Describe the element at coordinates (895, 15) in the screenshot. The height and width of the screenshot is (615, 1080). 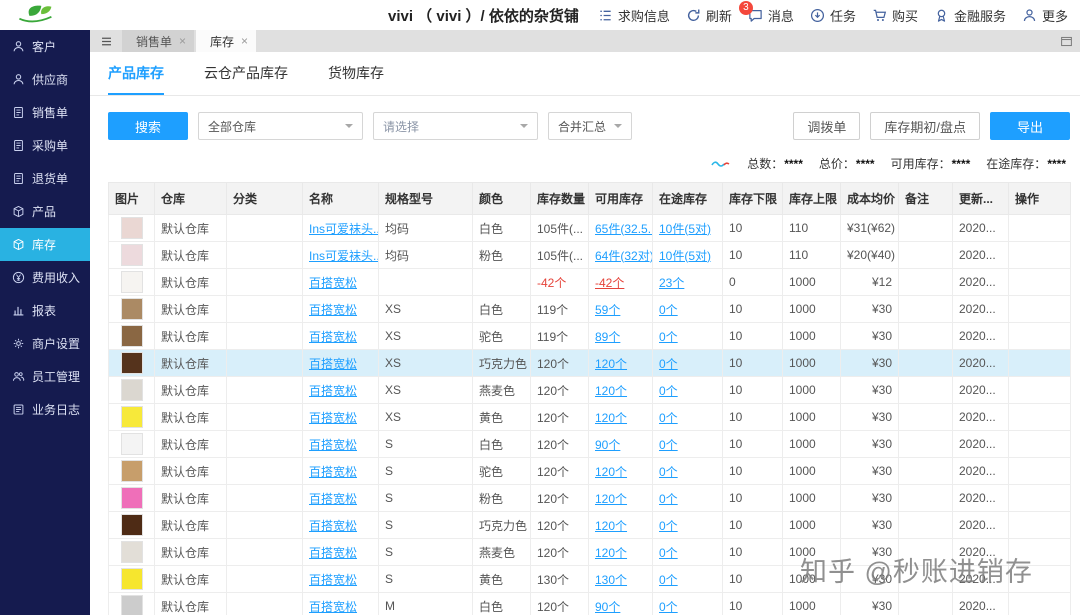
I see `top-action-4: 购买` at that location.